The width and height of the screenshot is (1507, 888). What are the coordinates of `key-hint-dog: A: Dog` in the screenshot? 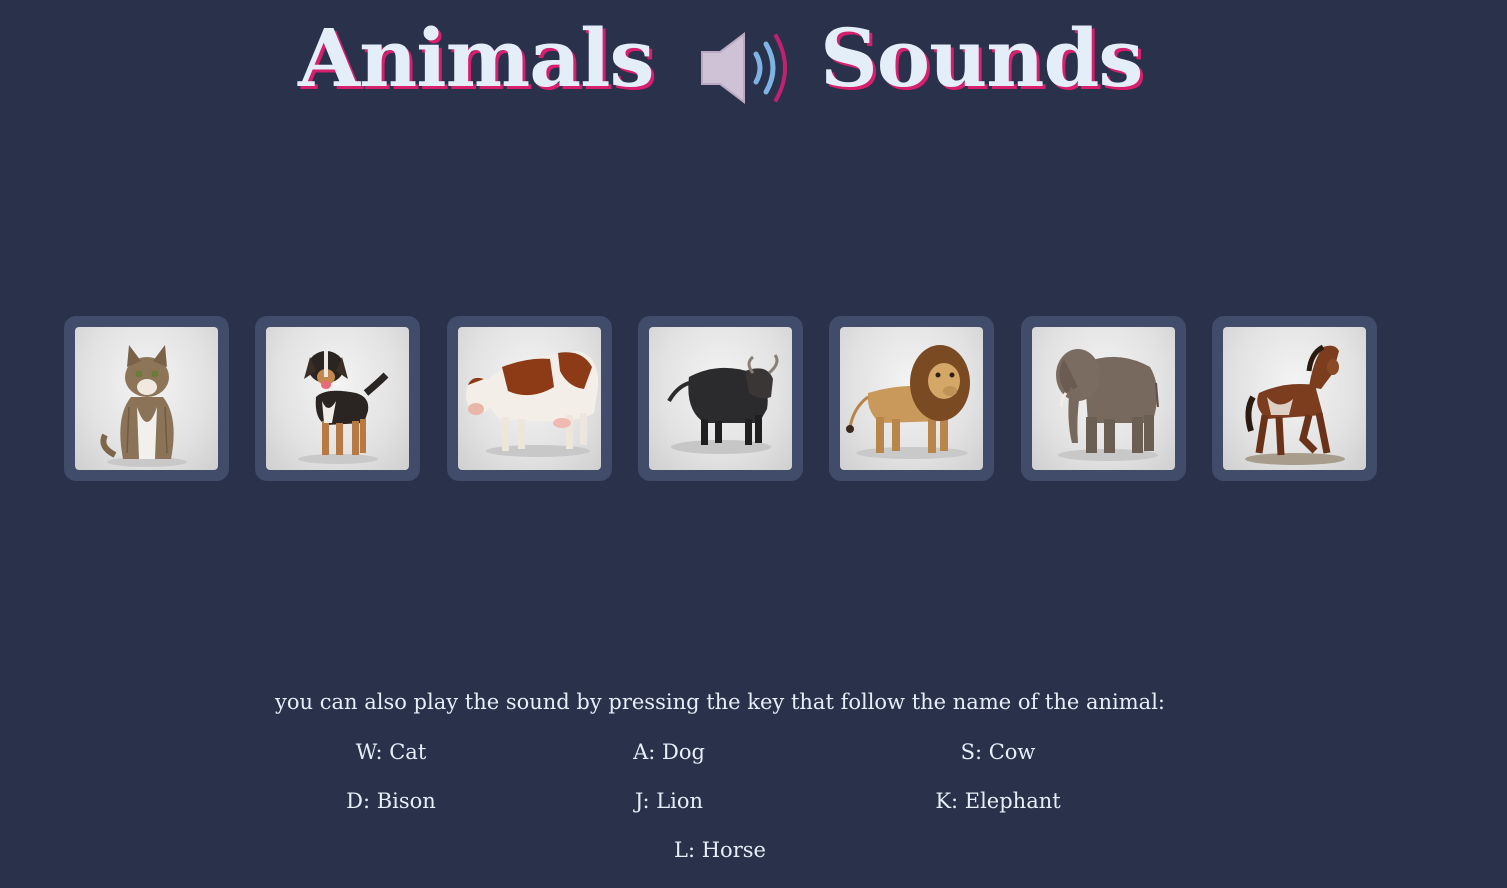 It's located at (669, 752).